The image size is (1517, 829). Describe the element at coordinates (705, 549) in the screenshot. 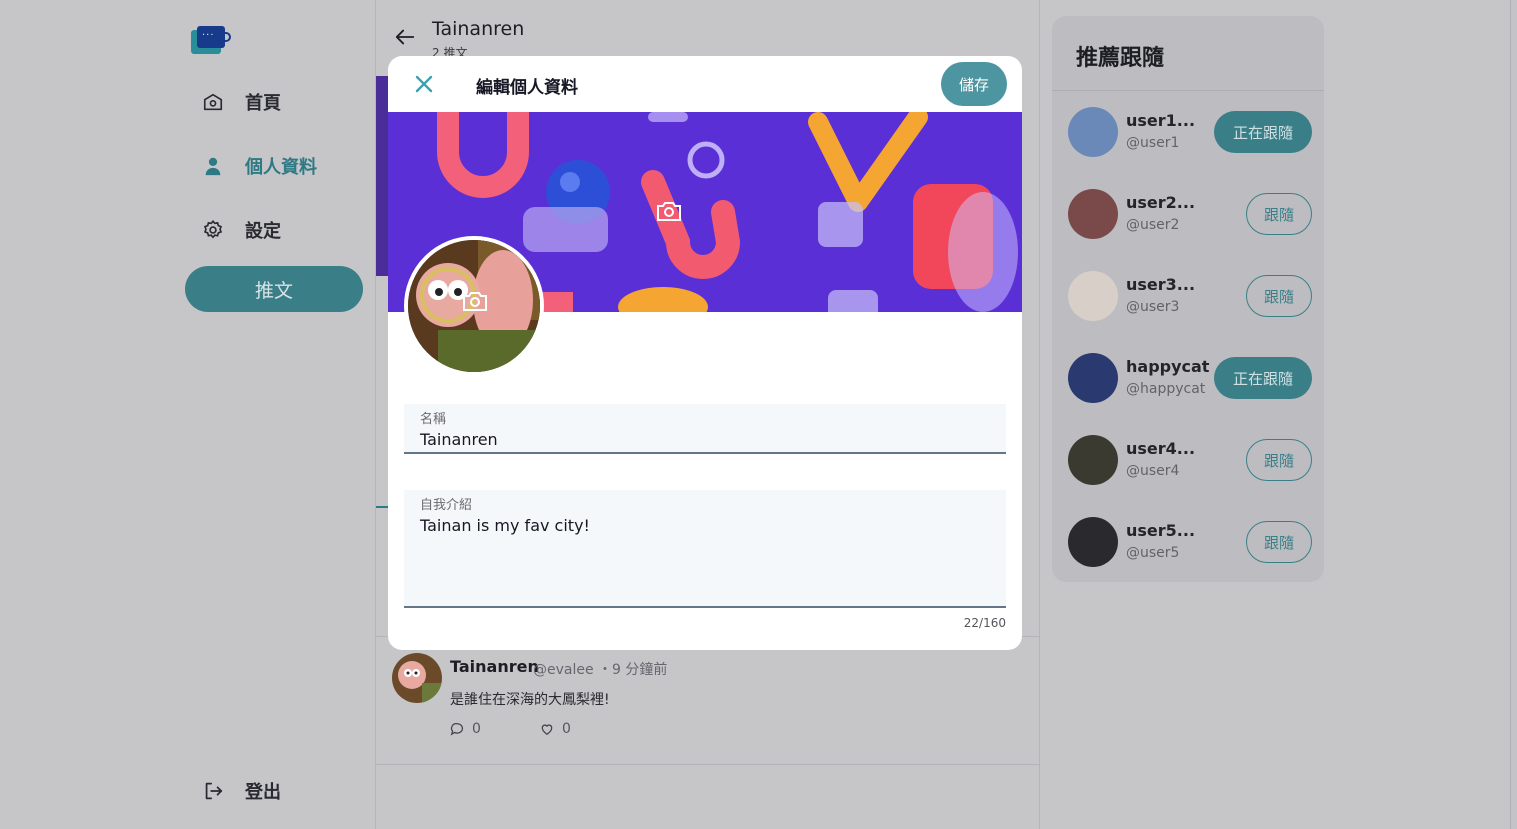

I see `bio-field: 自我介紹 Tainan is my fav city!` at that location.